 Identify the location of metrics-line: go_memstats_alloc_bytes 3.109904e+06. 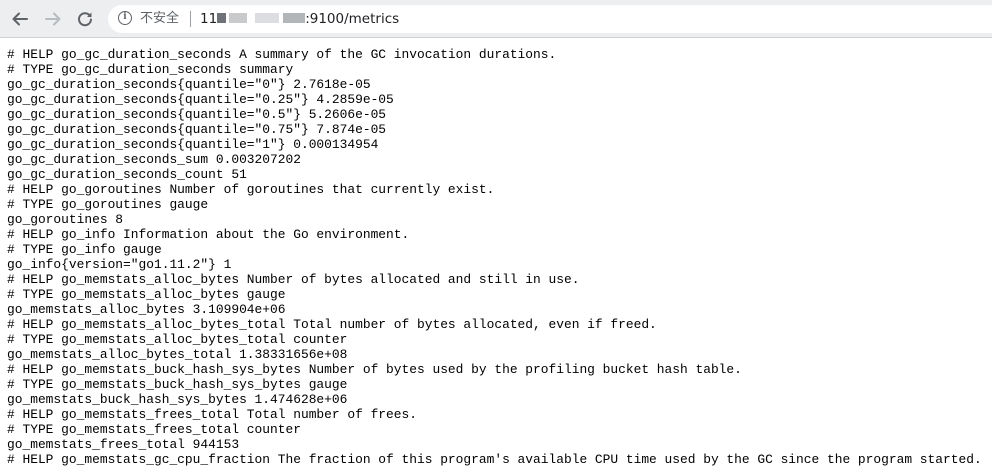
(146, 309).